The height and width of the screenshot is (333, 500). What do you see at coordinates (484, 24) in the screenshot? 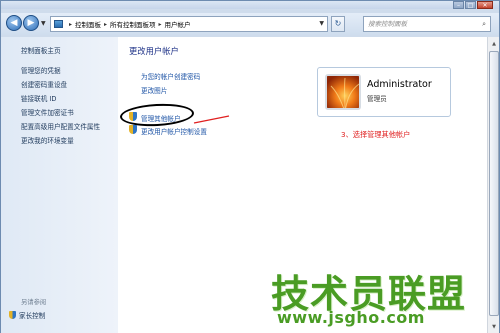
I see `search-icon: ⌕` at bounding box center [484, 24].